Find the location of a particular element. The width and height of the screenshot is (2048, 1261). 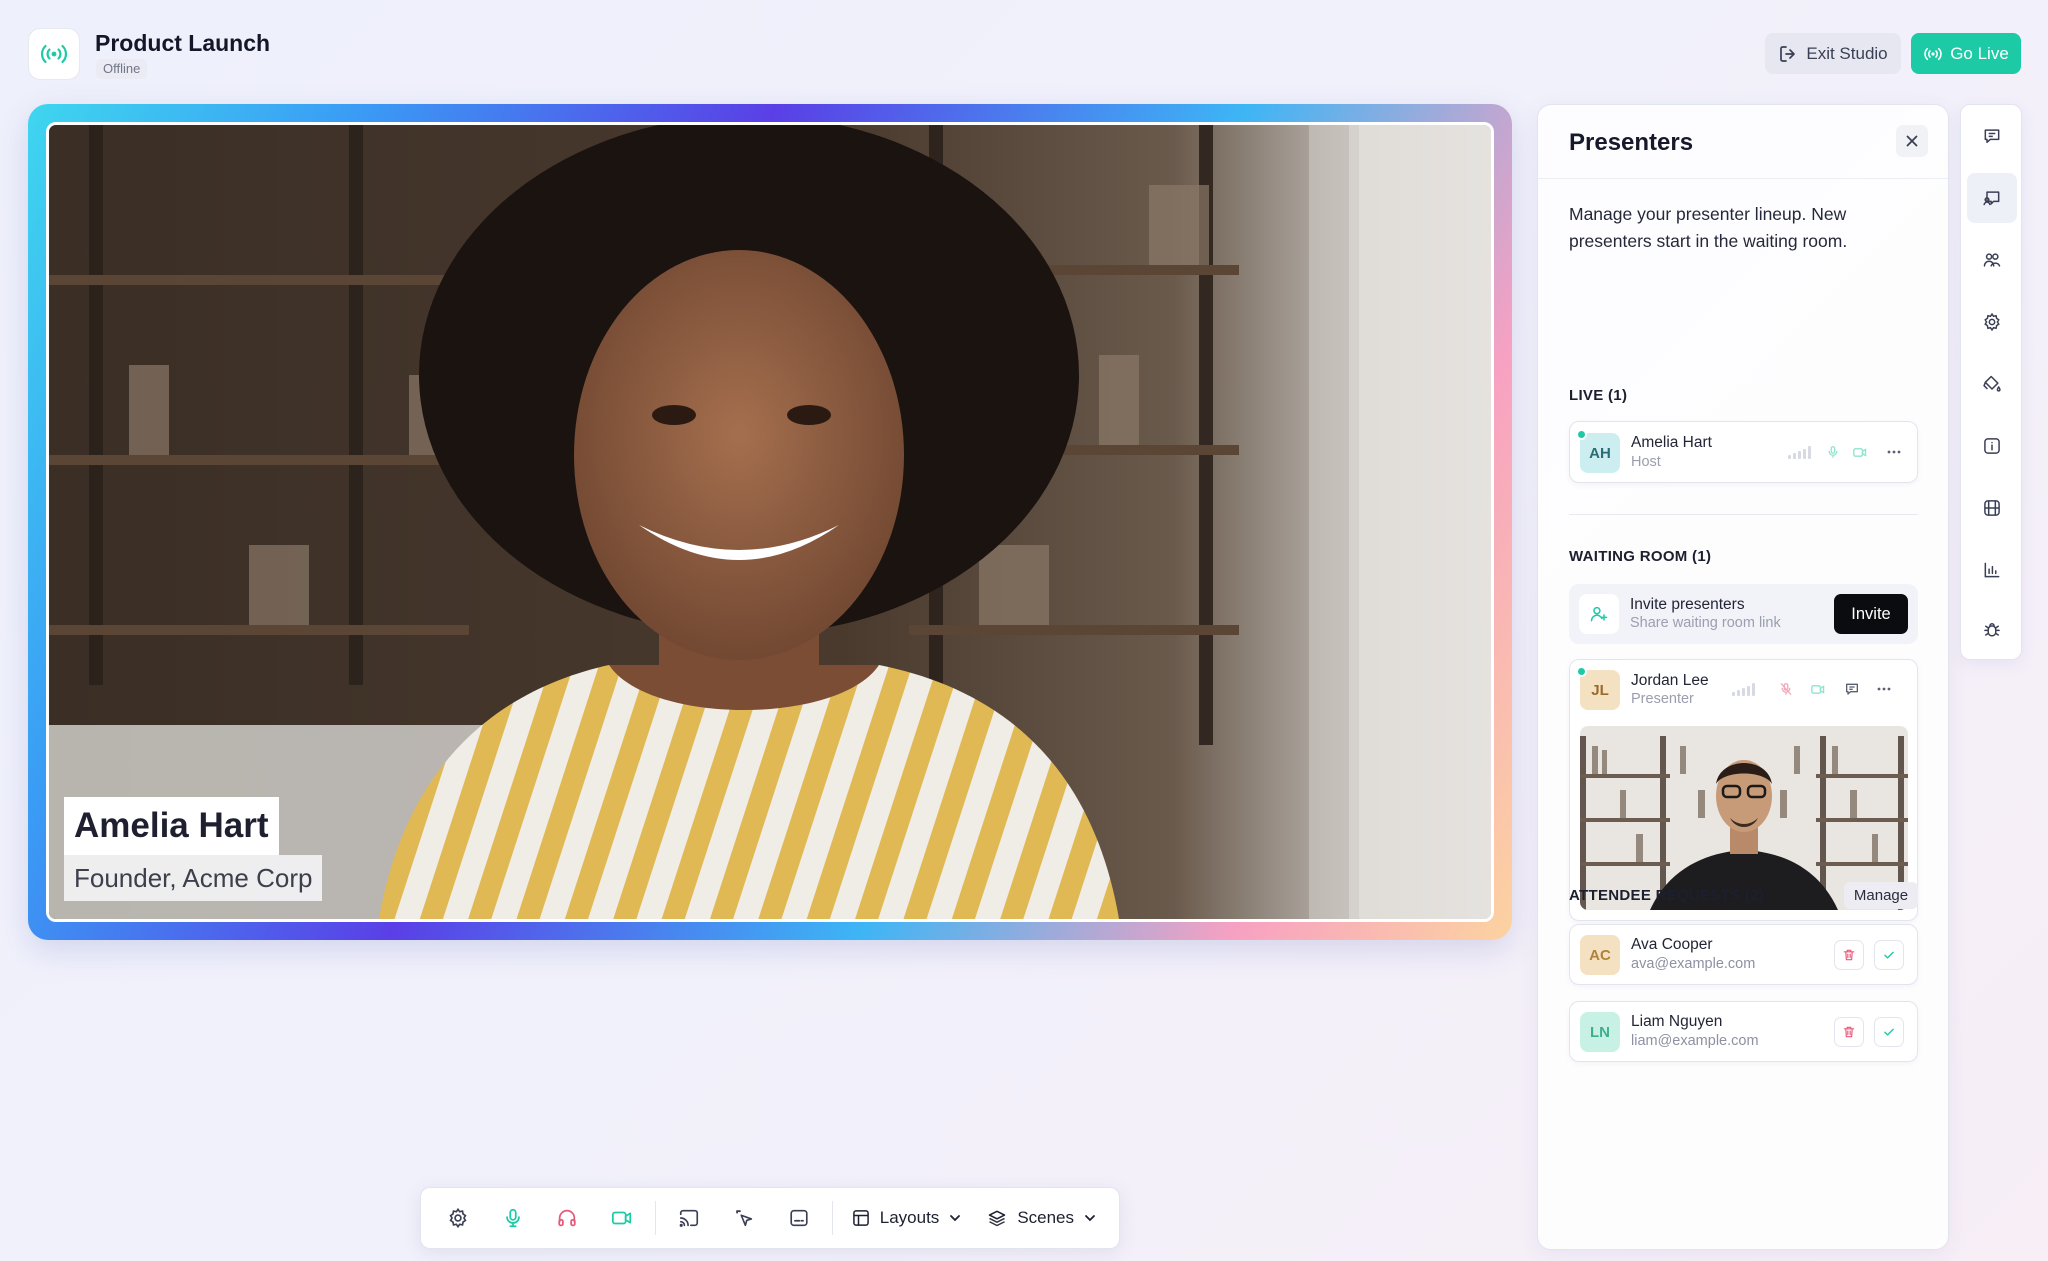

check-icon is located at coordinates (1889, 1032).